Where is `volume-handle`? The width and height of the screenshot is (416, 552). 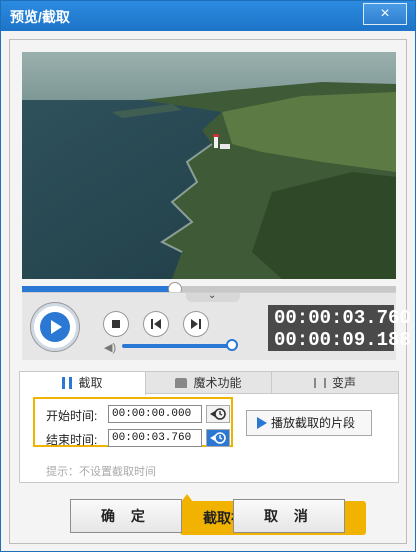
volume-handle is located at coordinates (232, 345).